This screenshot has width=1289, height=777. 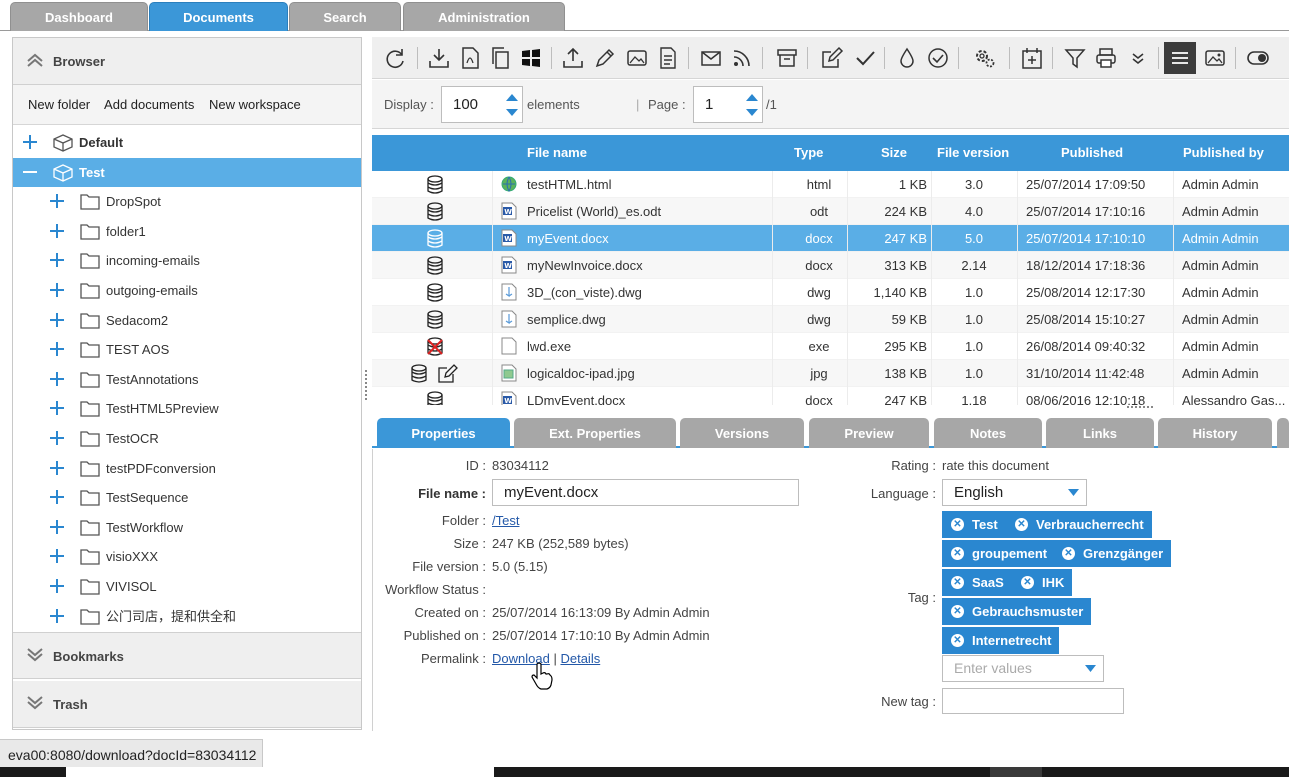 I want to click on new-workspace-button: New workspace, so click(x=255, y=104).